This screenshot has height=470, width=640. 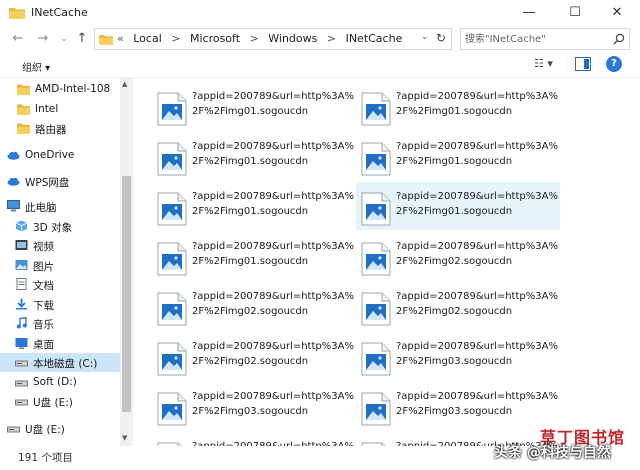 I want to click on sidebar-item: 路由器, so click(x=60, y=128).